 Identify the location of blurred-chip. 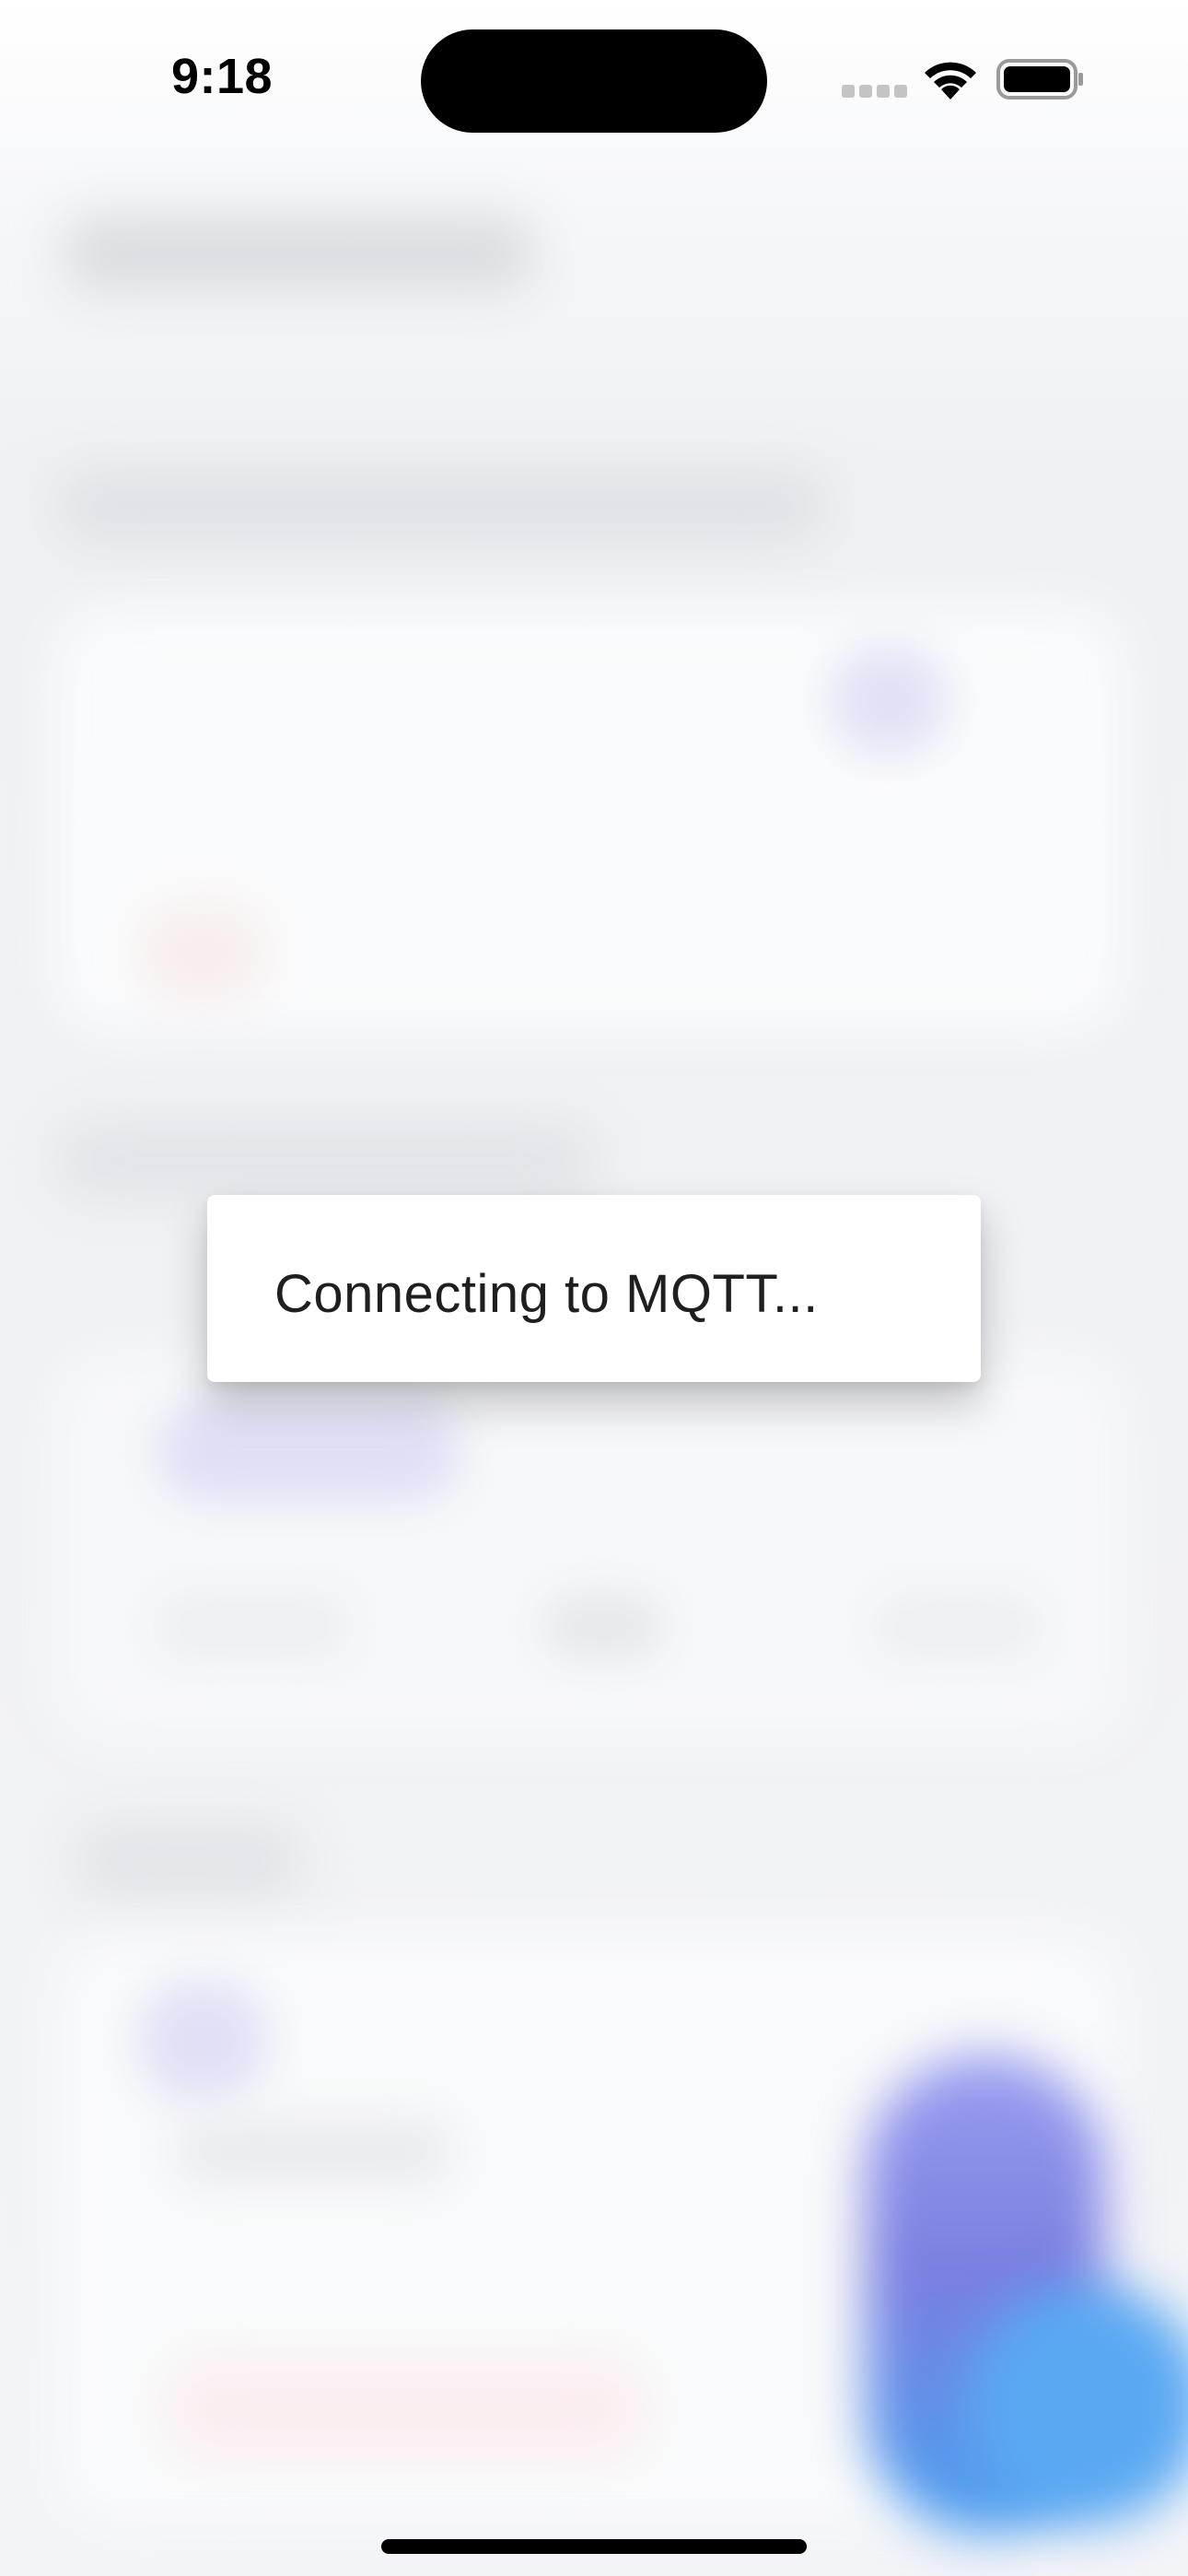
(308, 1451).